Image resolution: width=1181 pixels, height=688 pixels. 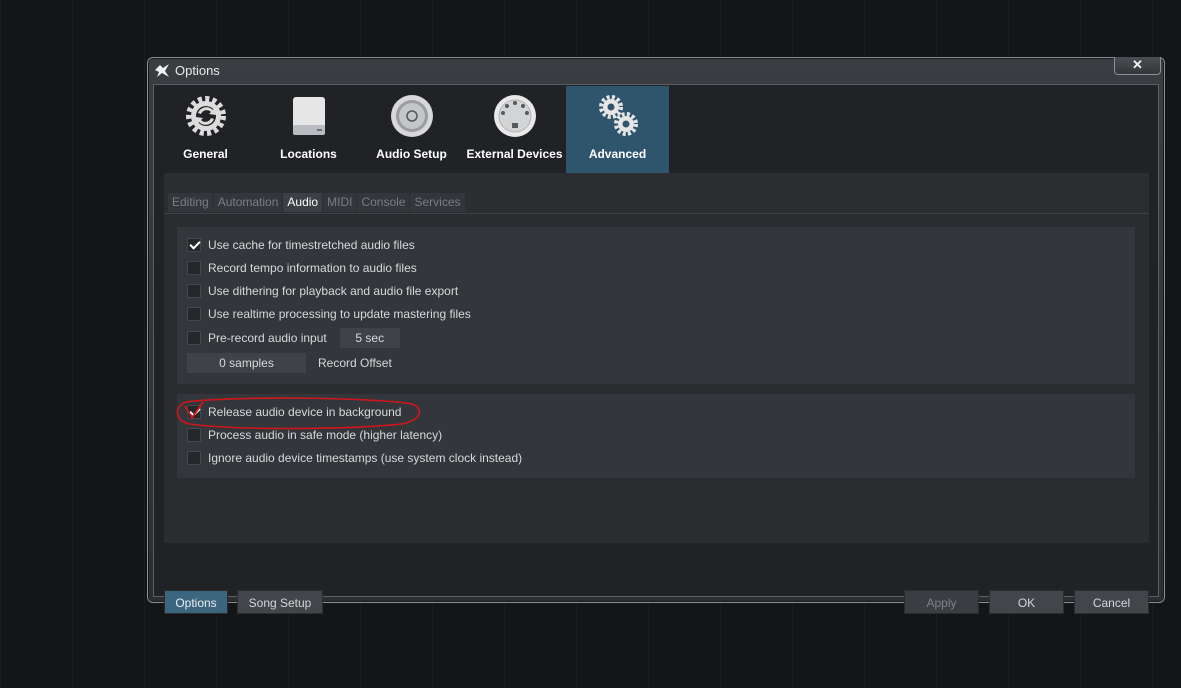 What do you see at coordinates (1111, 602) in the screenshot?
I see `cancel-button: Cancel` at bounding box center [1111, 602].